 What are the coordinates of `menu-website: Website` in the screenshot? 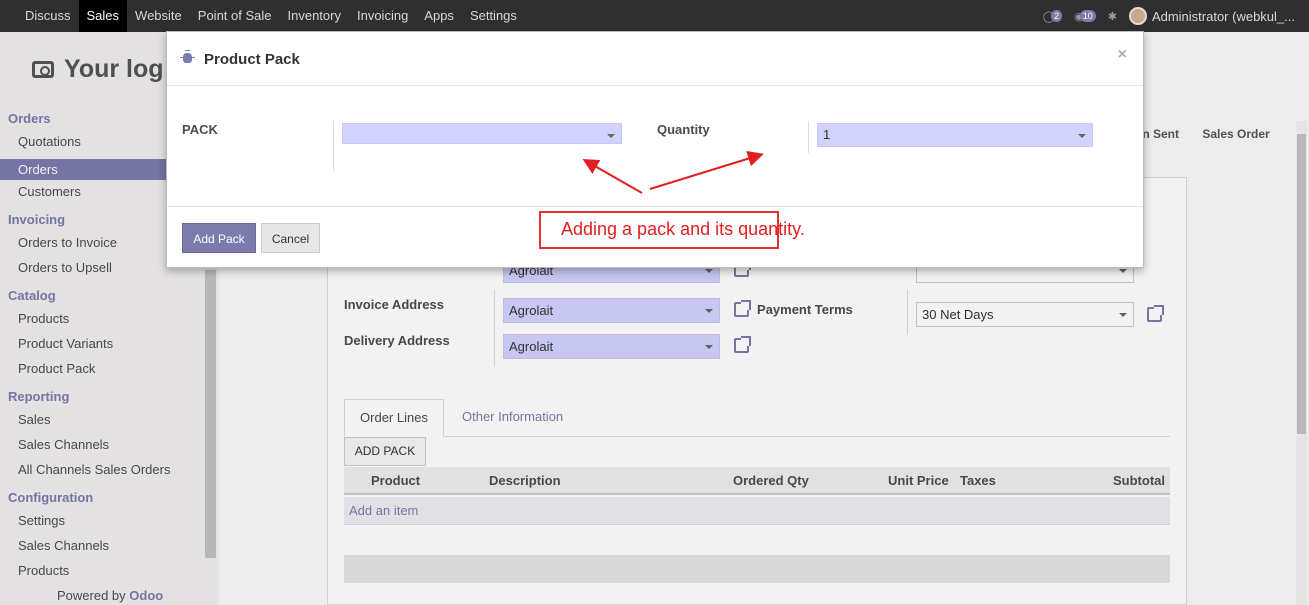 It's located at (158, 16).